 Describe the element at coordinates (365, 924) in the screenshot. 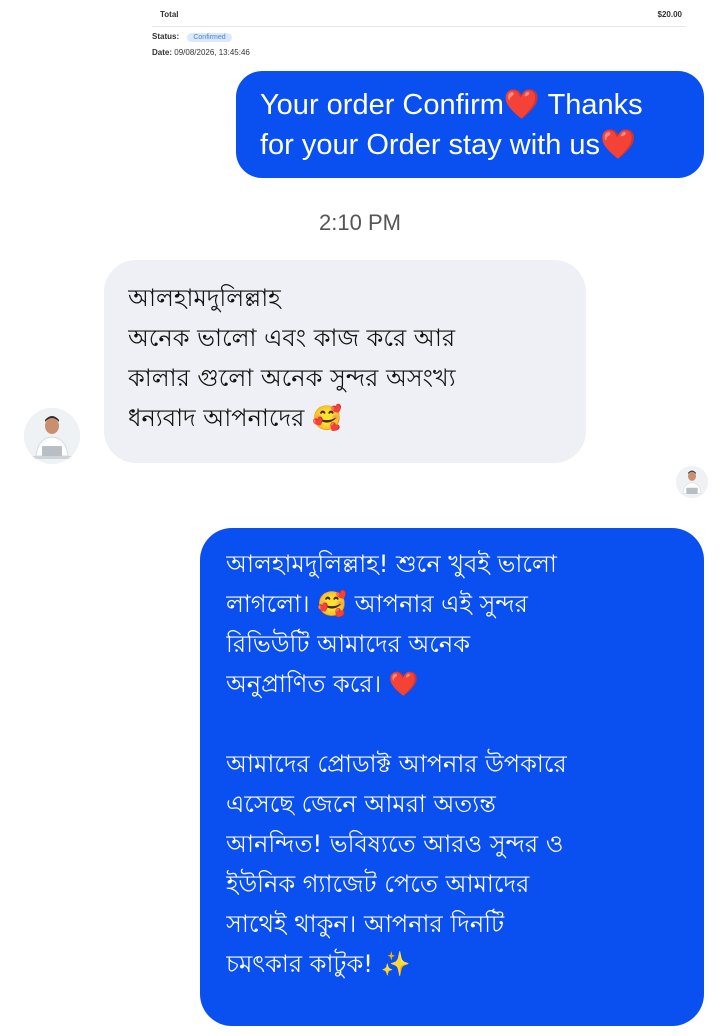

I see `message-line: সাথেই থাকুন। আপনার দিনটি` at that location.